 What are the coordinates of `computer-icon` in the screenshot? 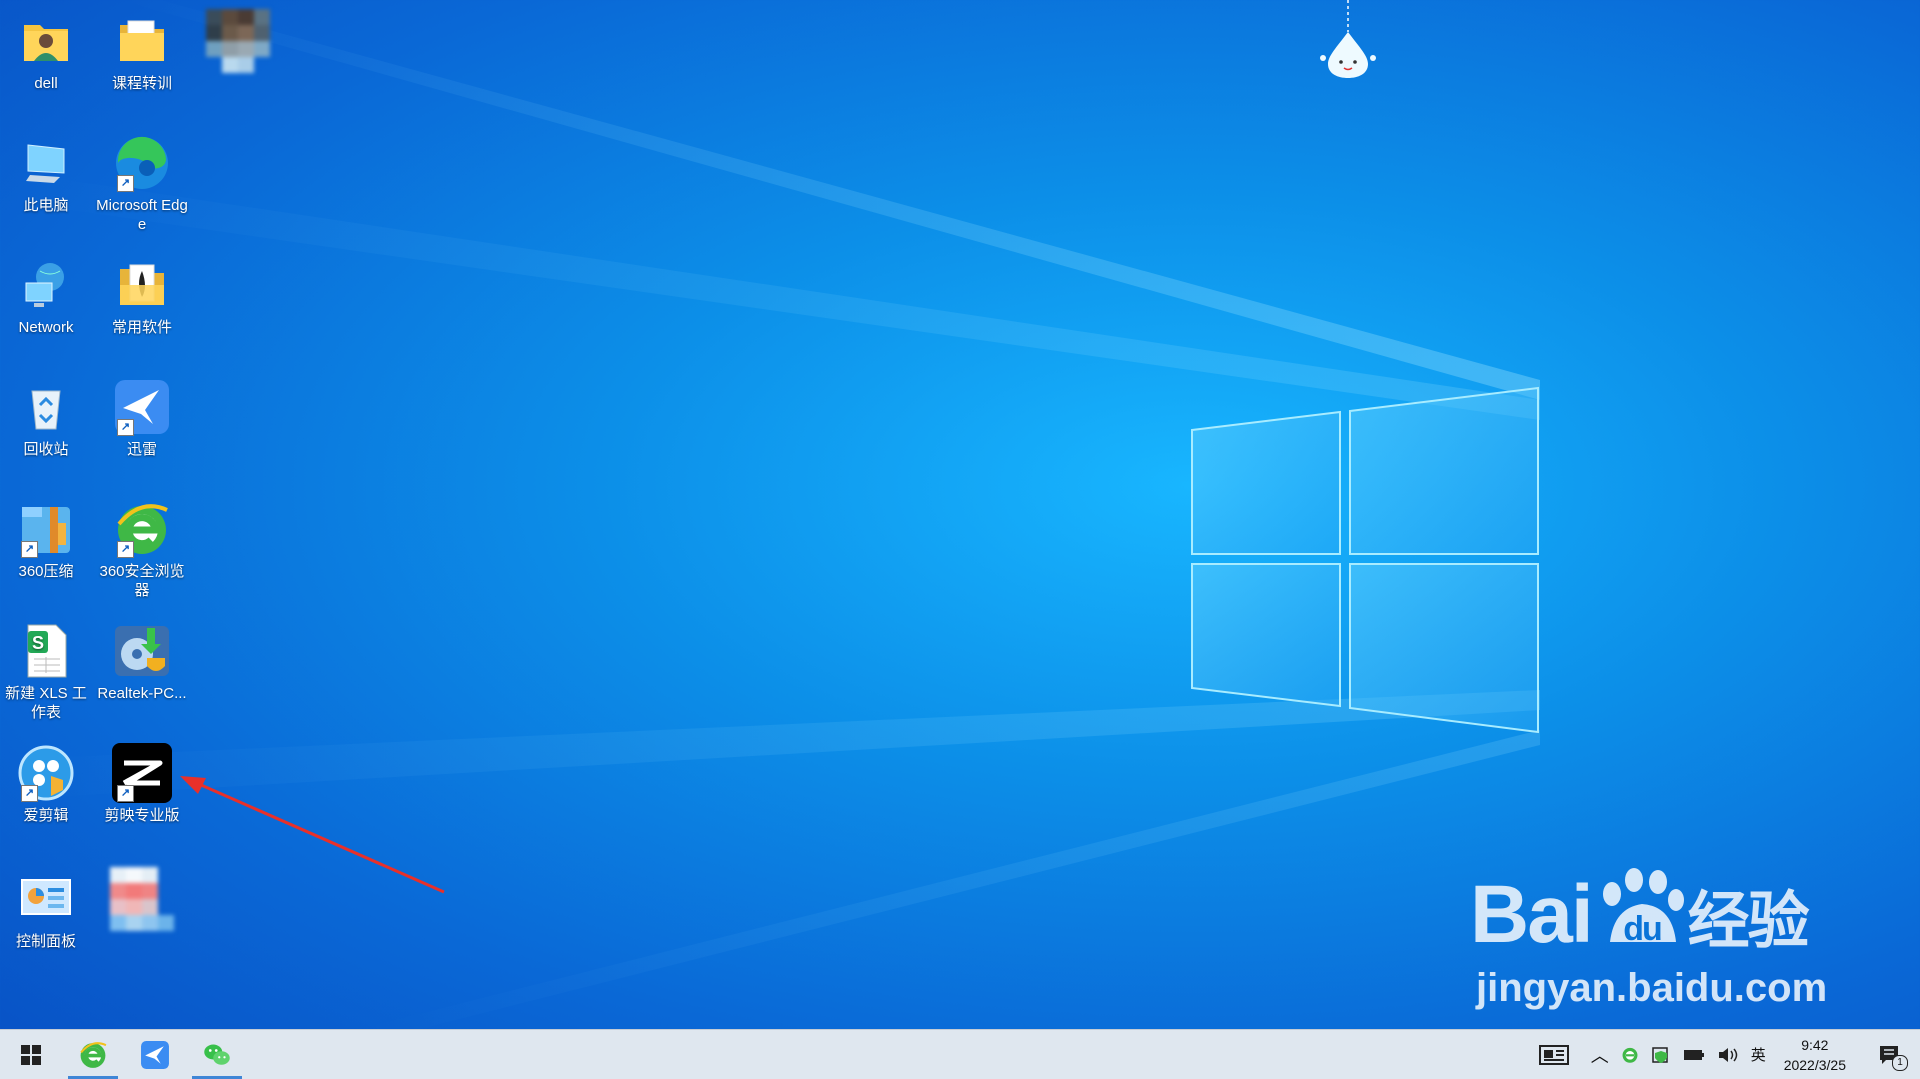 It's located at (46, 163).